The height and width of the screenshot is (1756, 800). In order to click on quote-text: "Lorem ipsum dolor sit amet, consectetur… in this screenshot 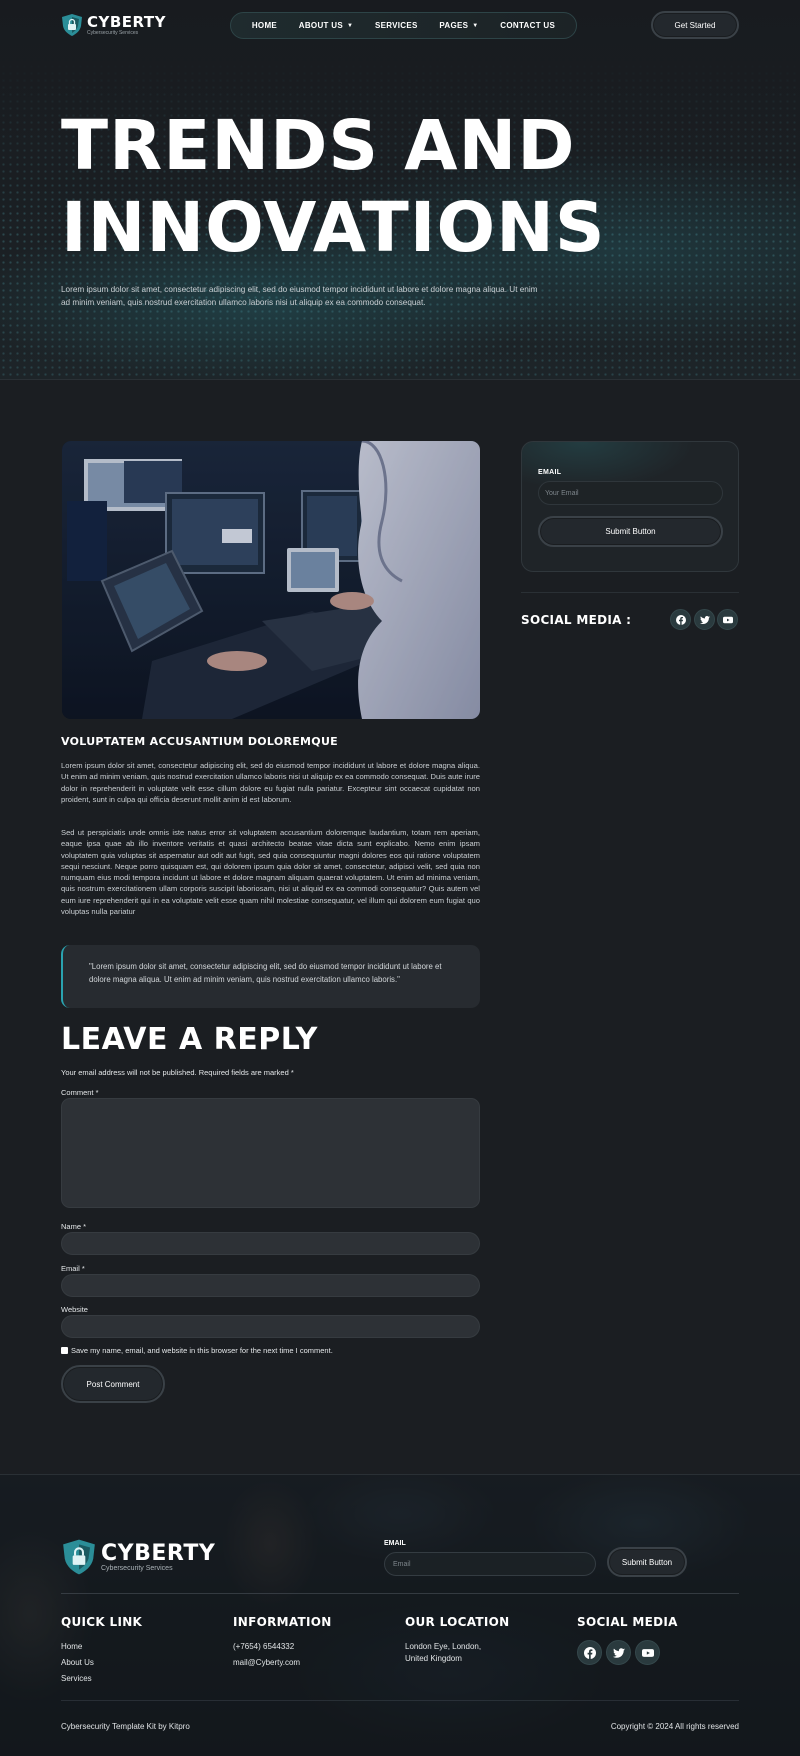, I will do `click(265, 973)`.